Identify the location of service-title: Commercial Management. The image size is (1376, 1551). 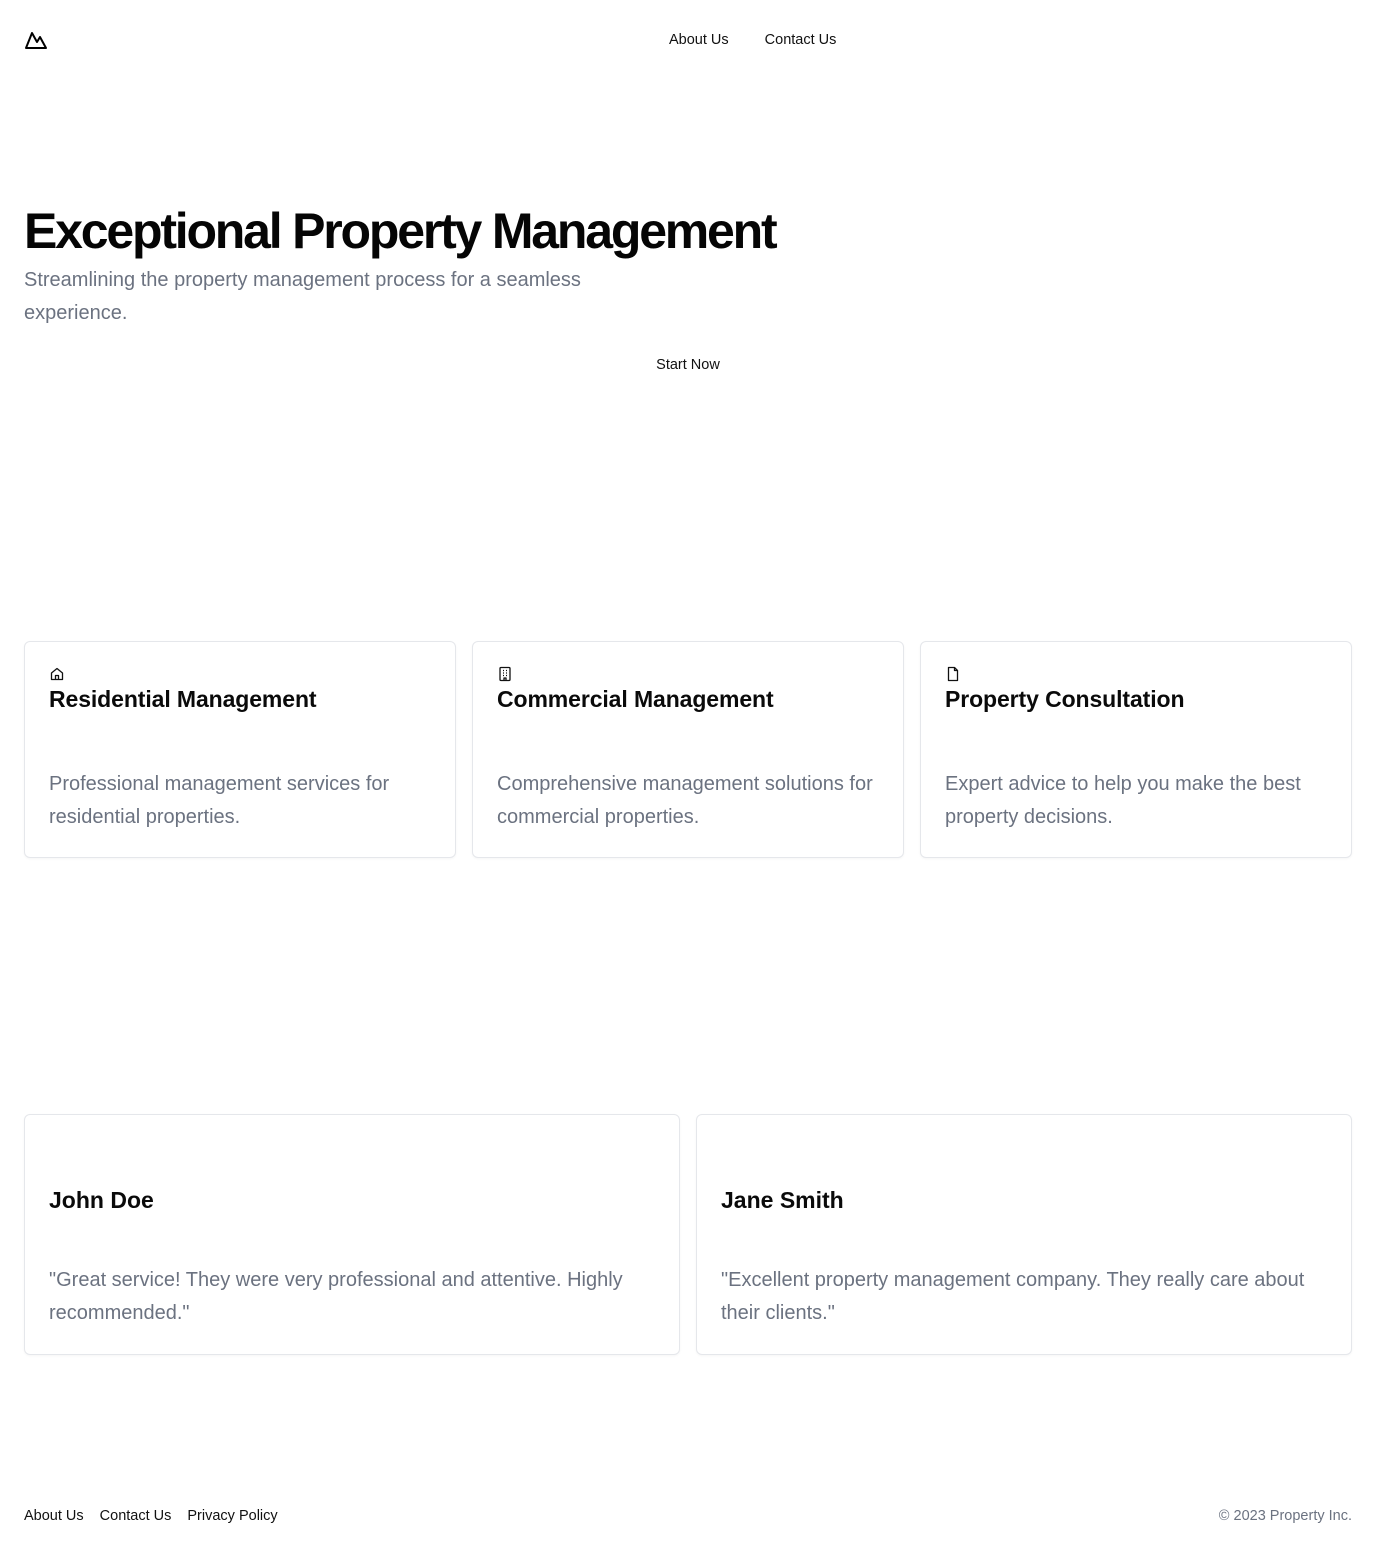
(635, 699).